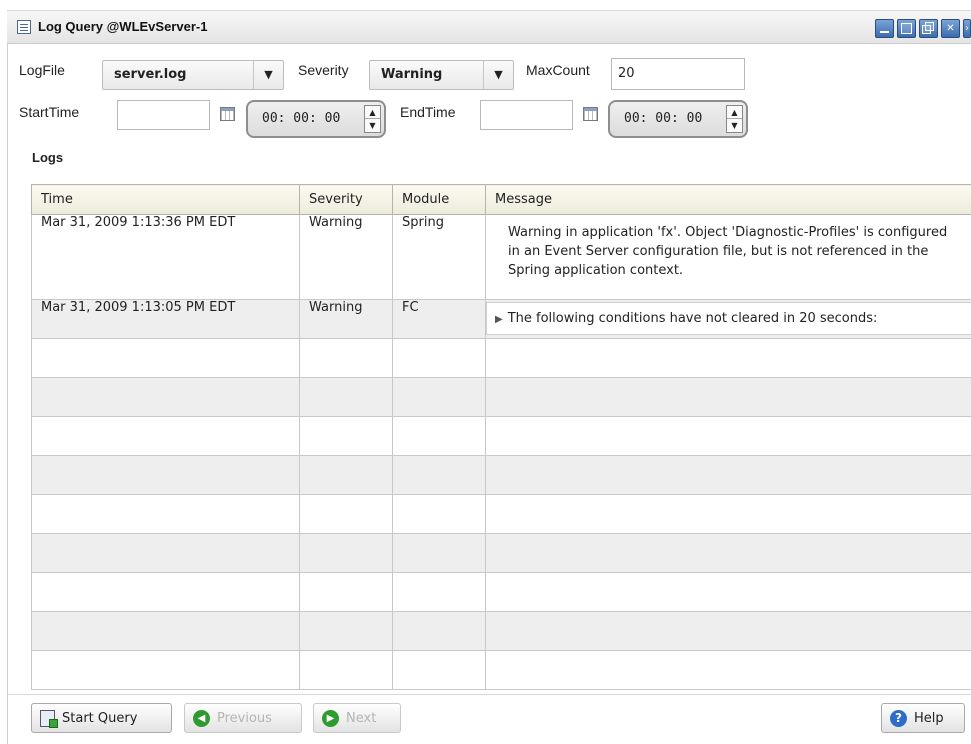 Image resolution: width=971 pixels, height=744 pixels. I want to click on minimize-icon, so click(884, 28).